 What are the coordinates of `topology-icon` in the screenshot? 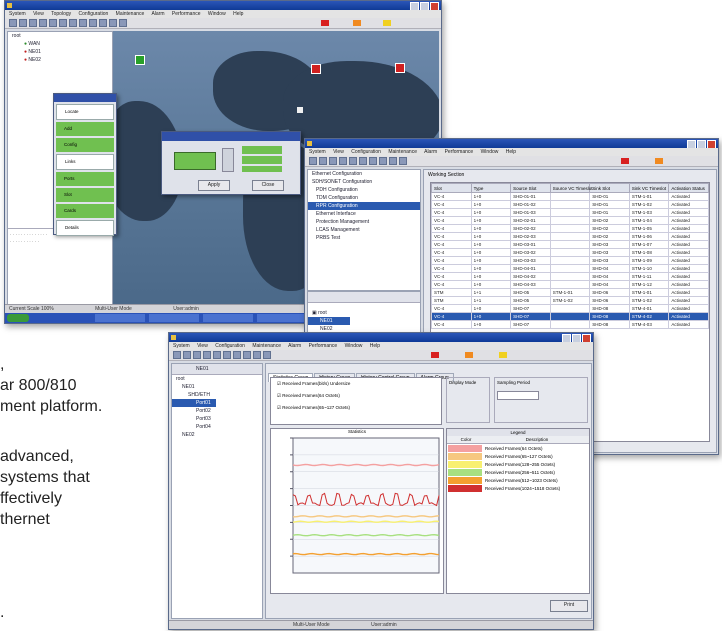 It's located at (403, 161).